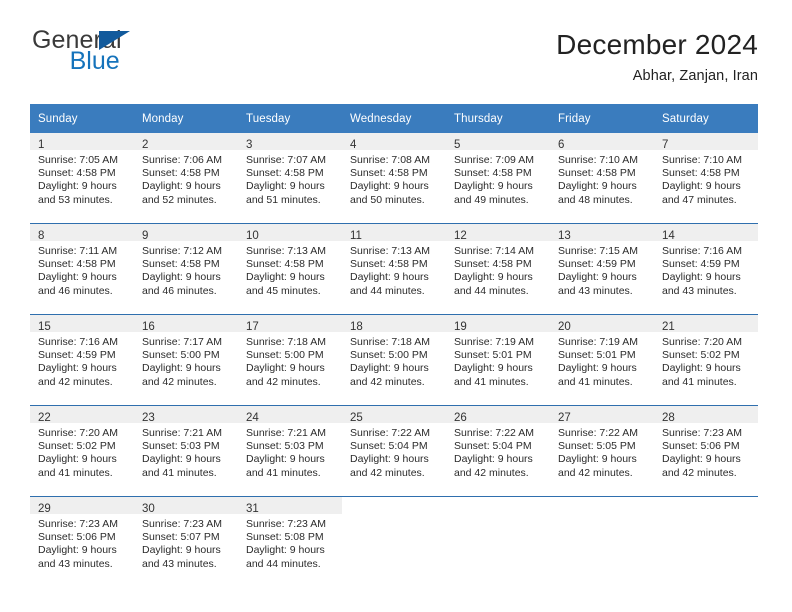 This screenshot has width=792, height=612. What do you see at coordinates (82, 233) in the screenshot?
I see `day-number-band: 8` at bounding box center [82, 233].